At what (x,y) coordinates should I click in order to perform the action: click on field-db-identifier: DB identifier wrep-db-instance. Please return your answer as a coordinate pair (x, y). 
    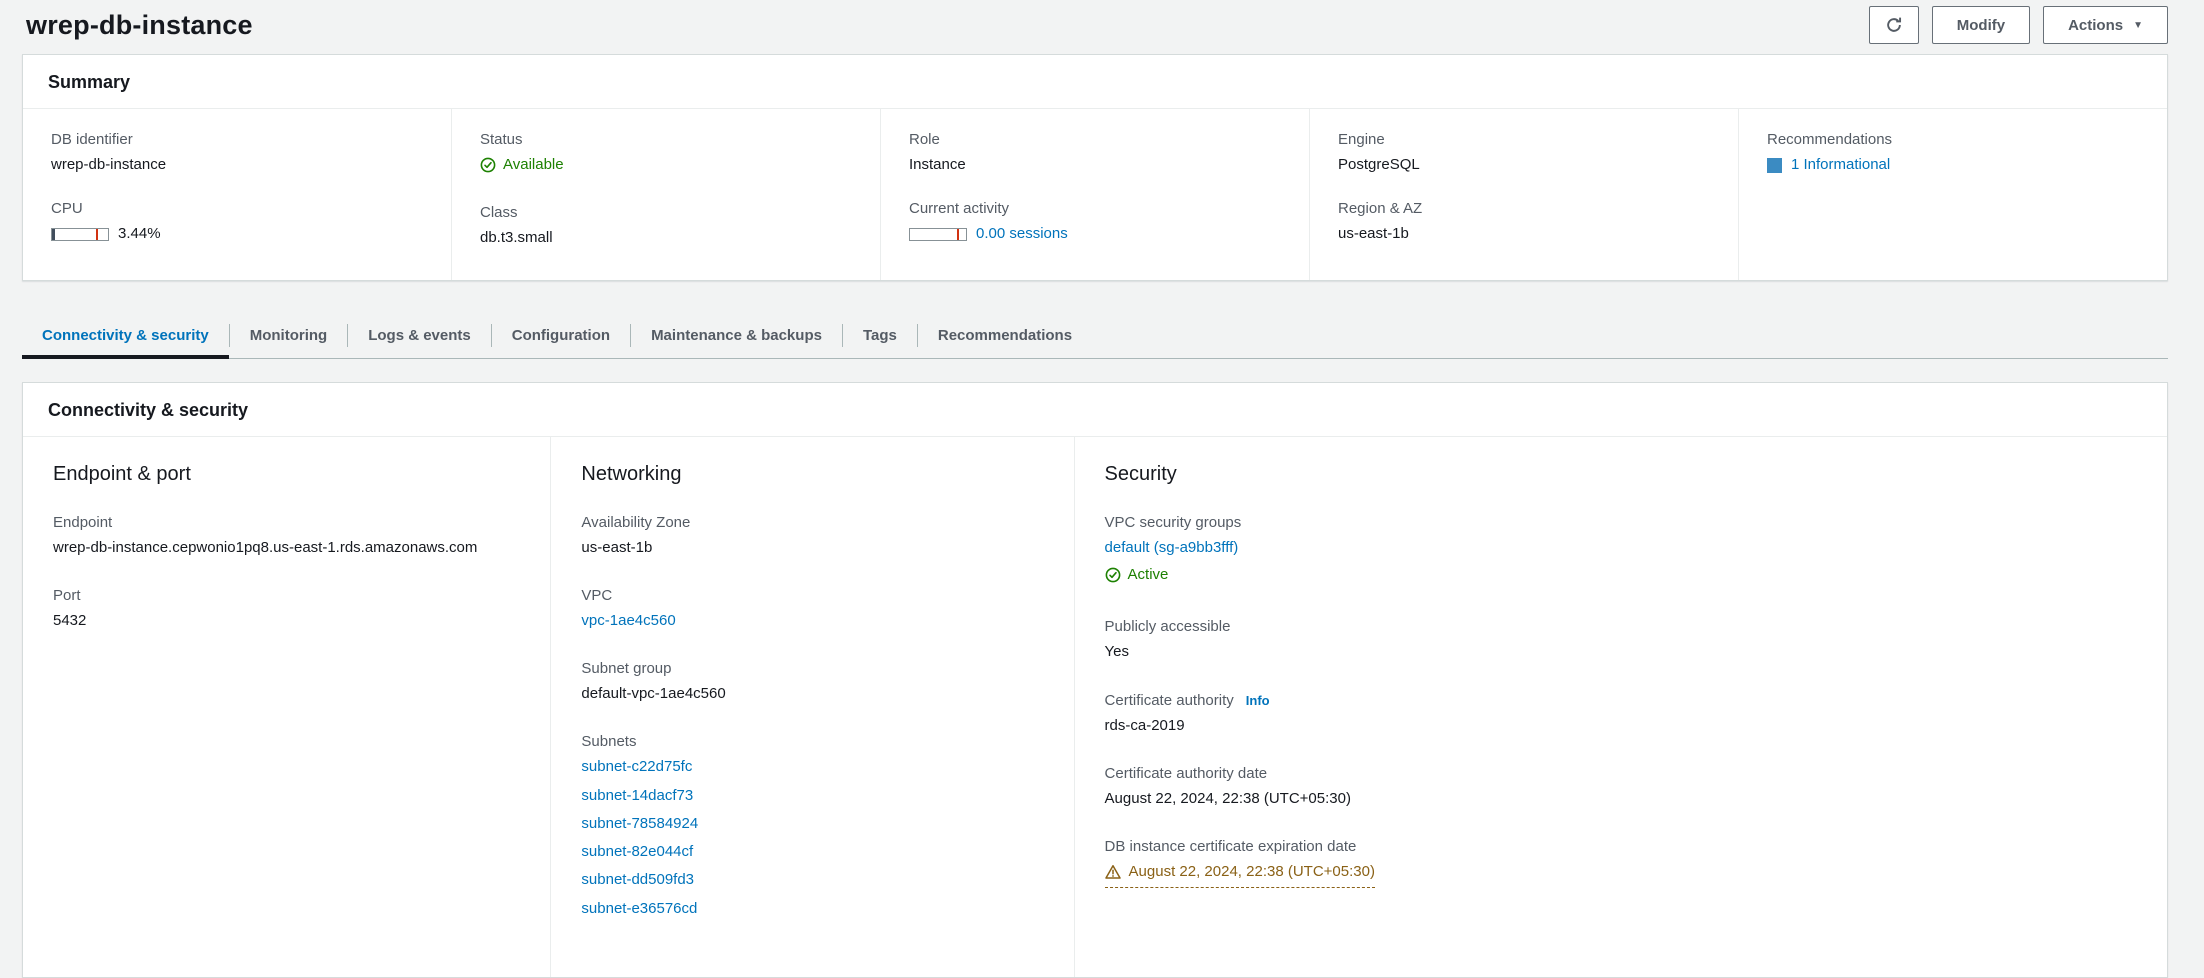
    Looking at the image, I should click on (237, 153).